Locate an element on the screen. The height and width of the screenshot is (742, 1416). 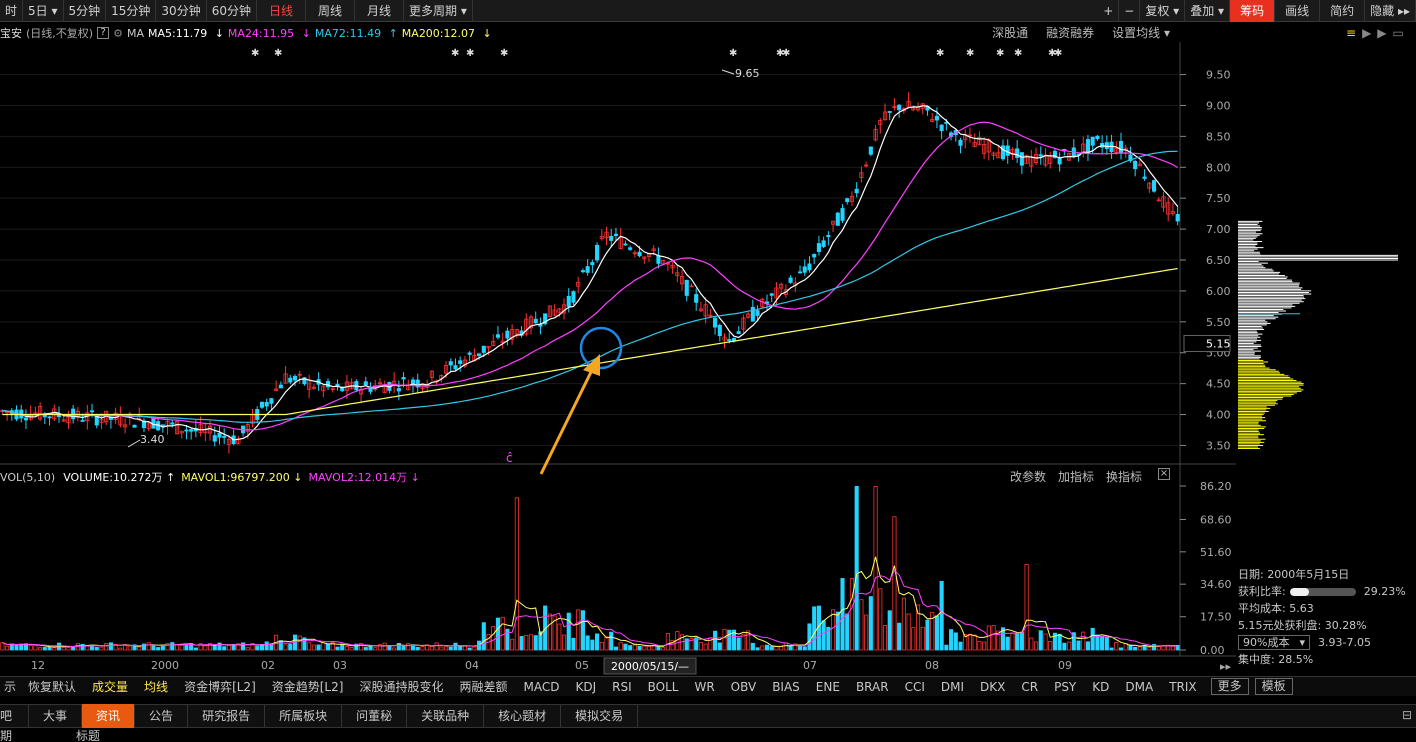
indicator-tab-2: 成交量 is located at coordinates (110, 687).